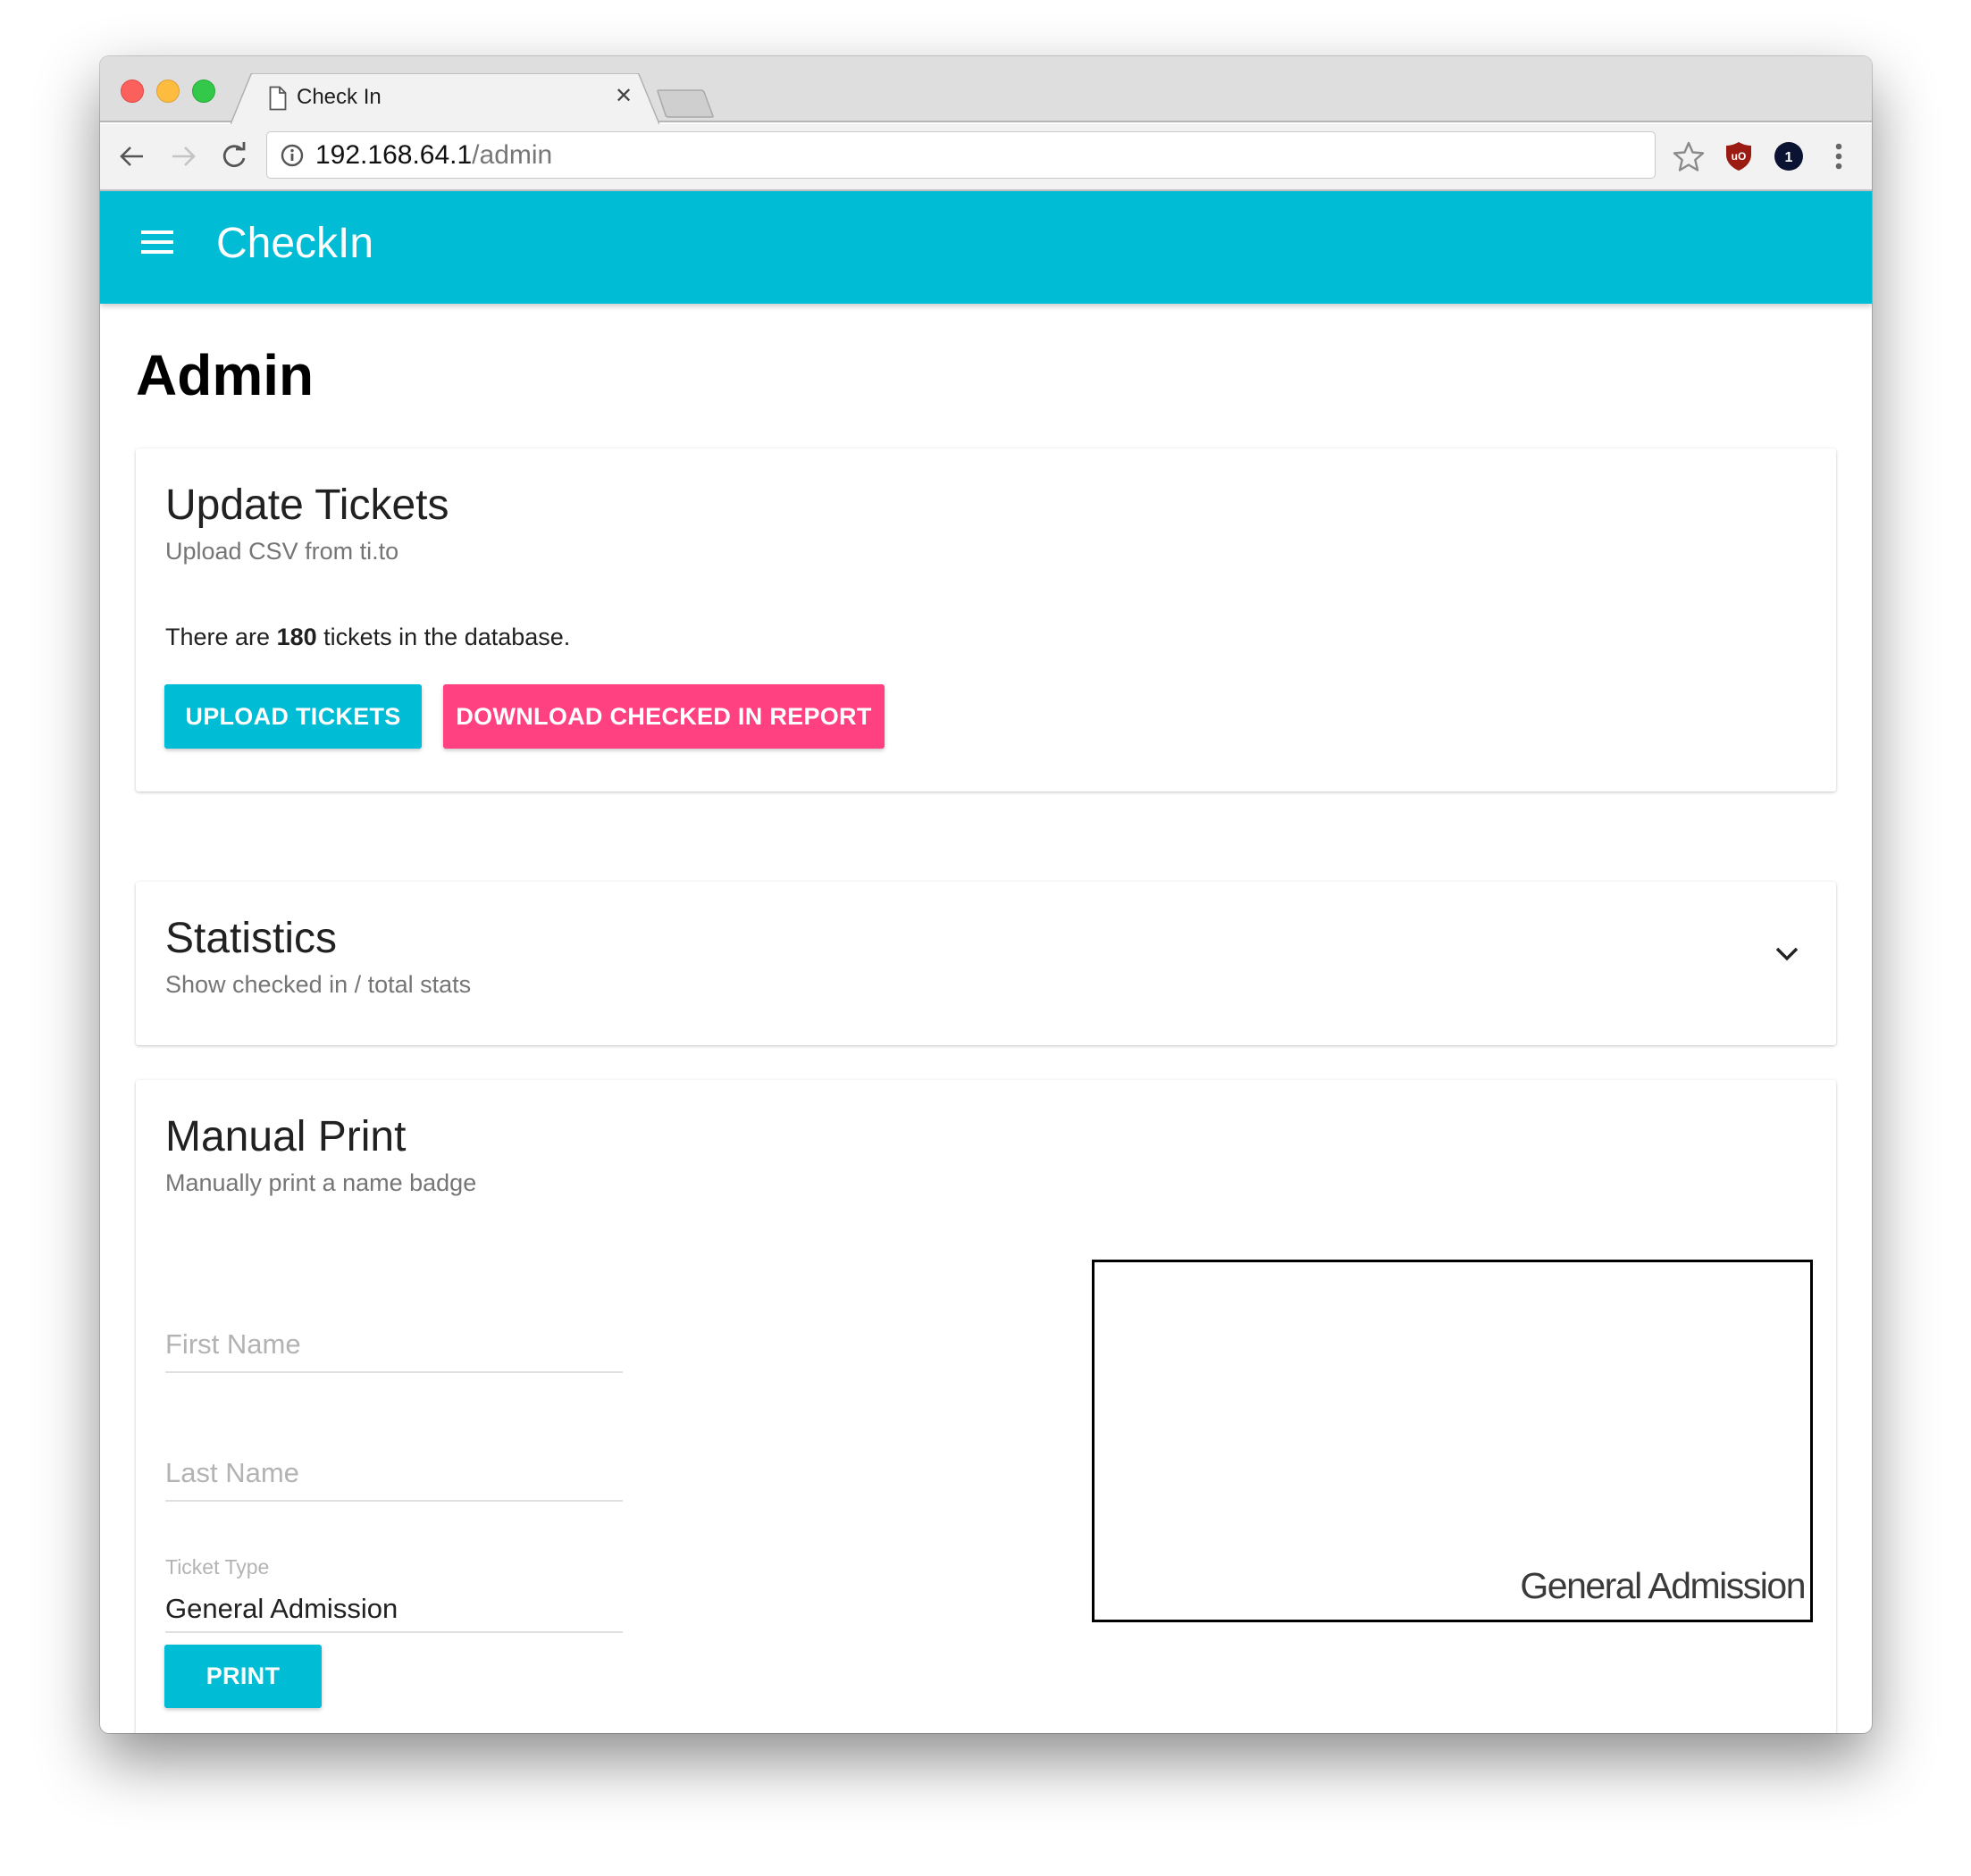  What do you see at coordinates (624, 96) in the screenshot?
I see `close-tab-icon: ✕` at bounding box center [624, 96].